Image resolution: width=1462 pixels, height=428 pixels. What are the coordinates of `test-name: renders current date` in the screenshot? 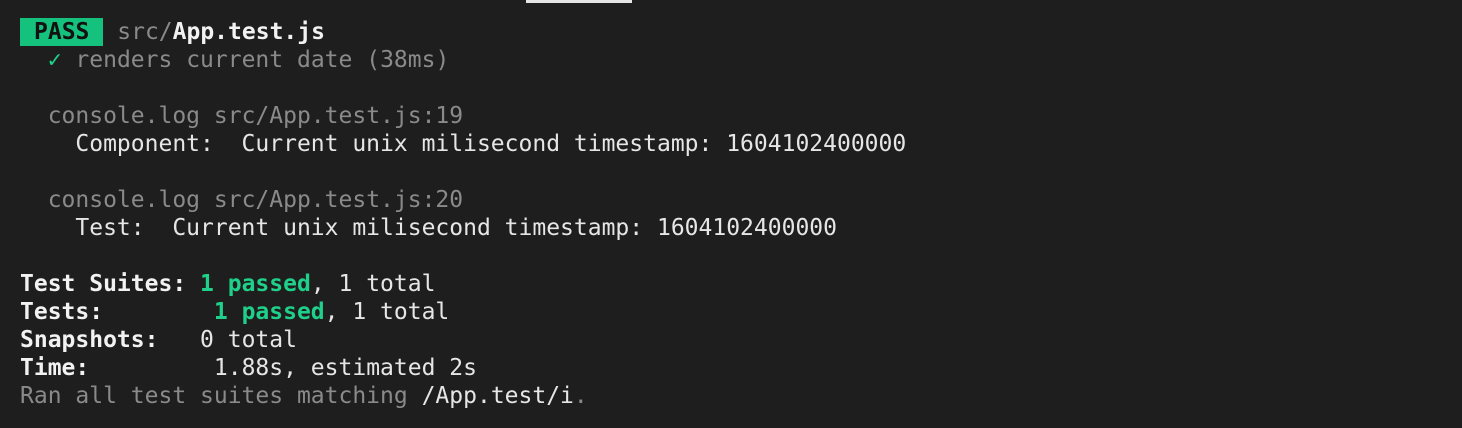 It's located at (214, 60).